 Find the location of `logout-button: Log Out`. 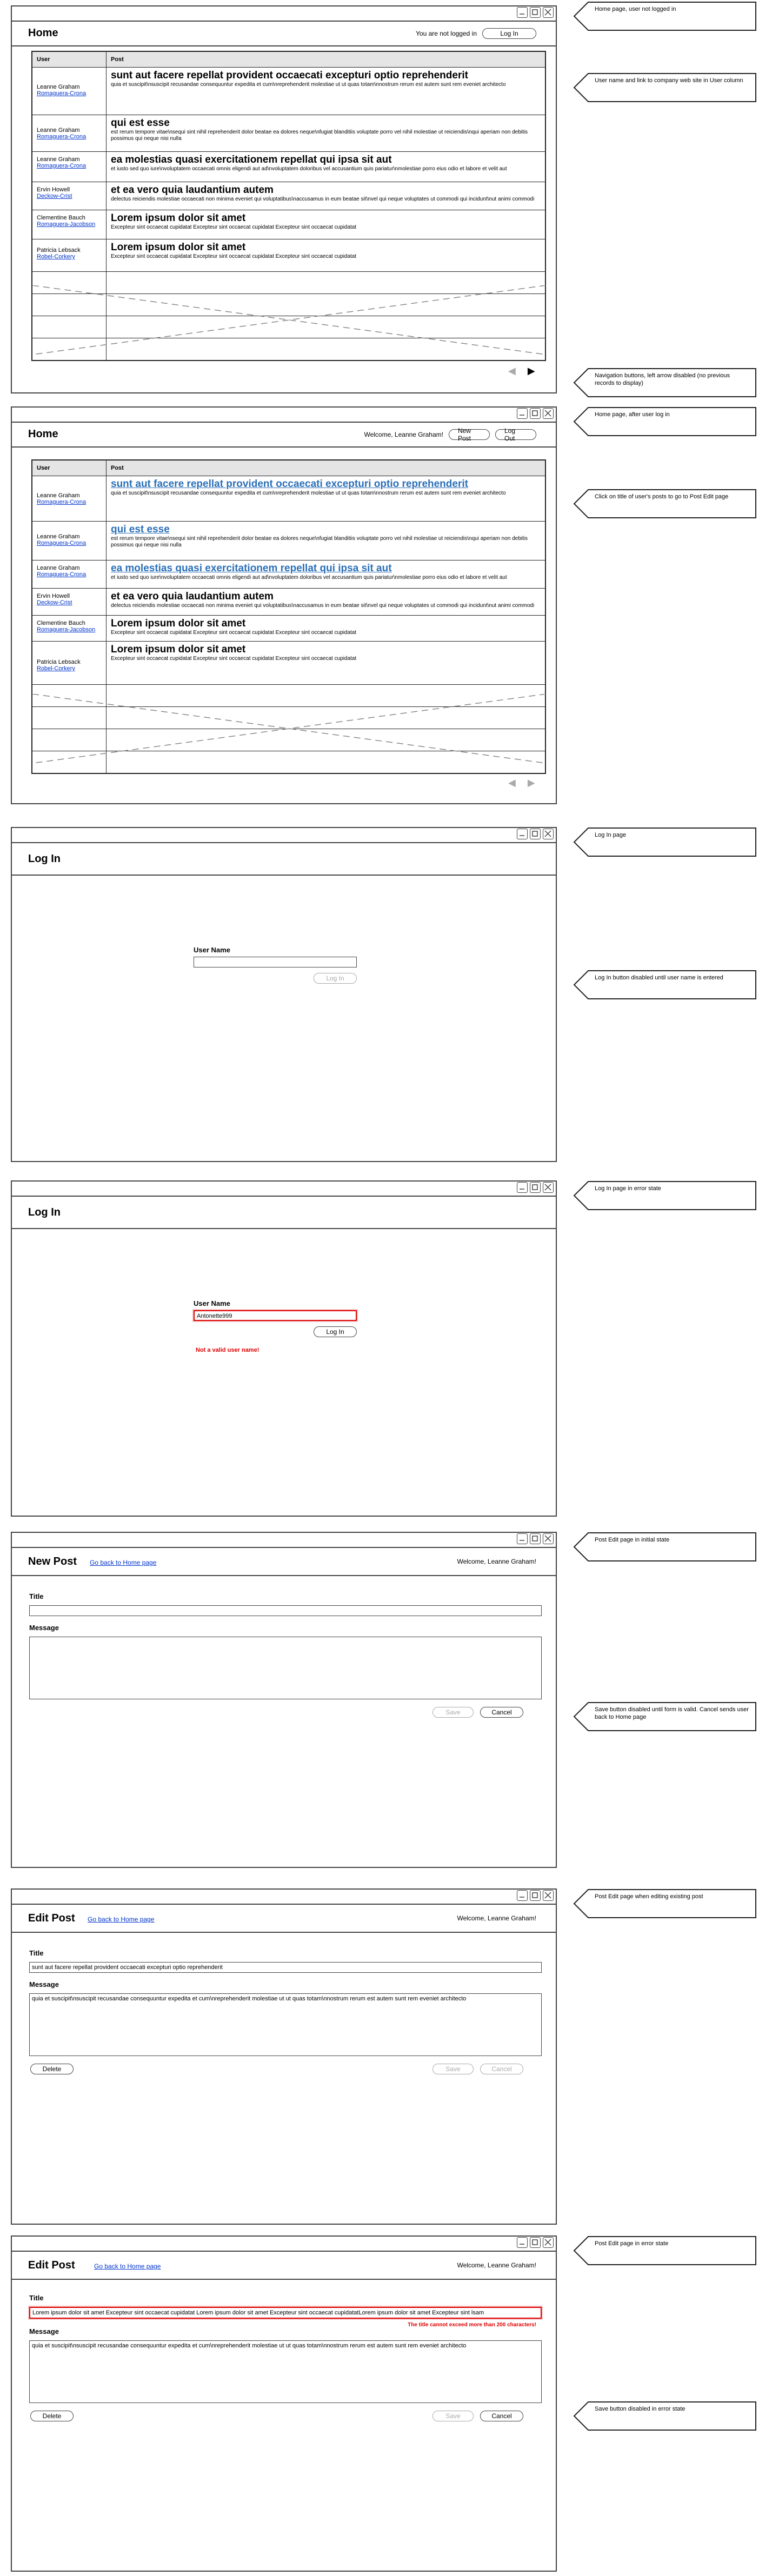

logout-button: Log Out is located at coordinates (515, 435).